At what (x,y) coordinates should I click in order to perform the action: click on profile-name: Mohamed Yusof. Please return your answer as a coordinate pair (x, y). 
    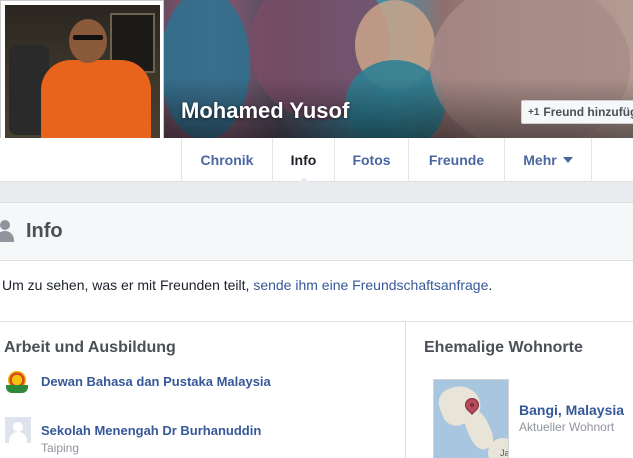
    Looking at the image, I should click on (265, 111).